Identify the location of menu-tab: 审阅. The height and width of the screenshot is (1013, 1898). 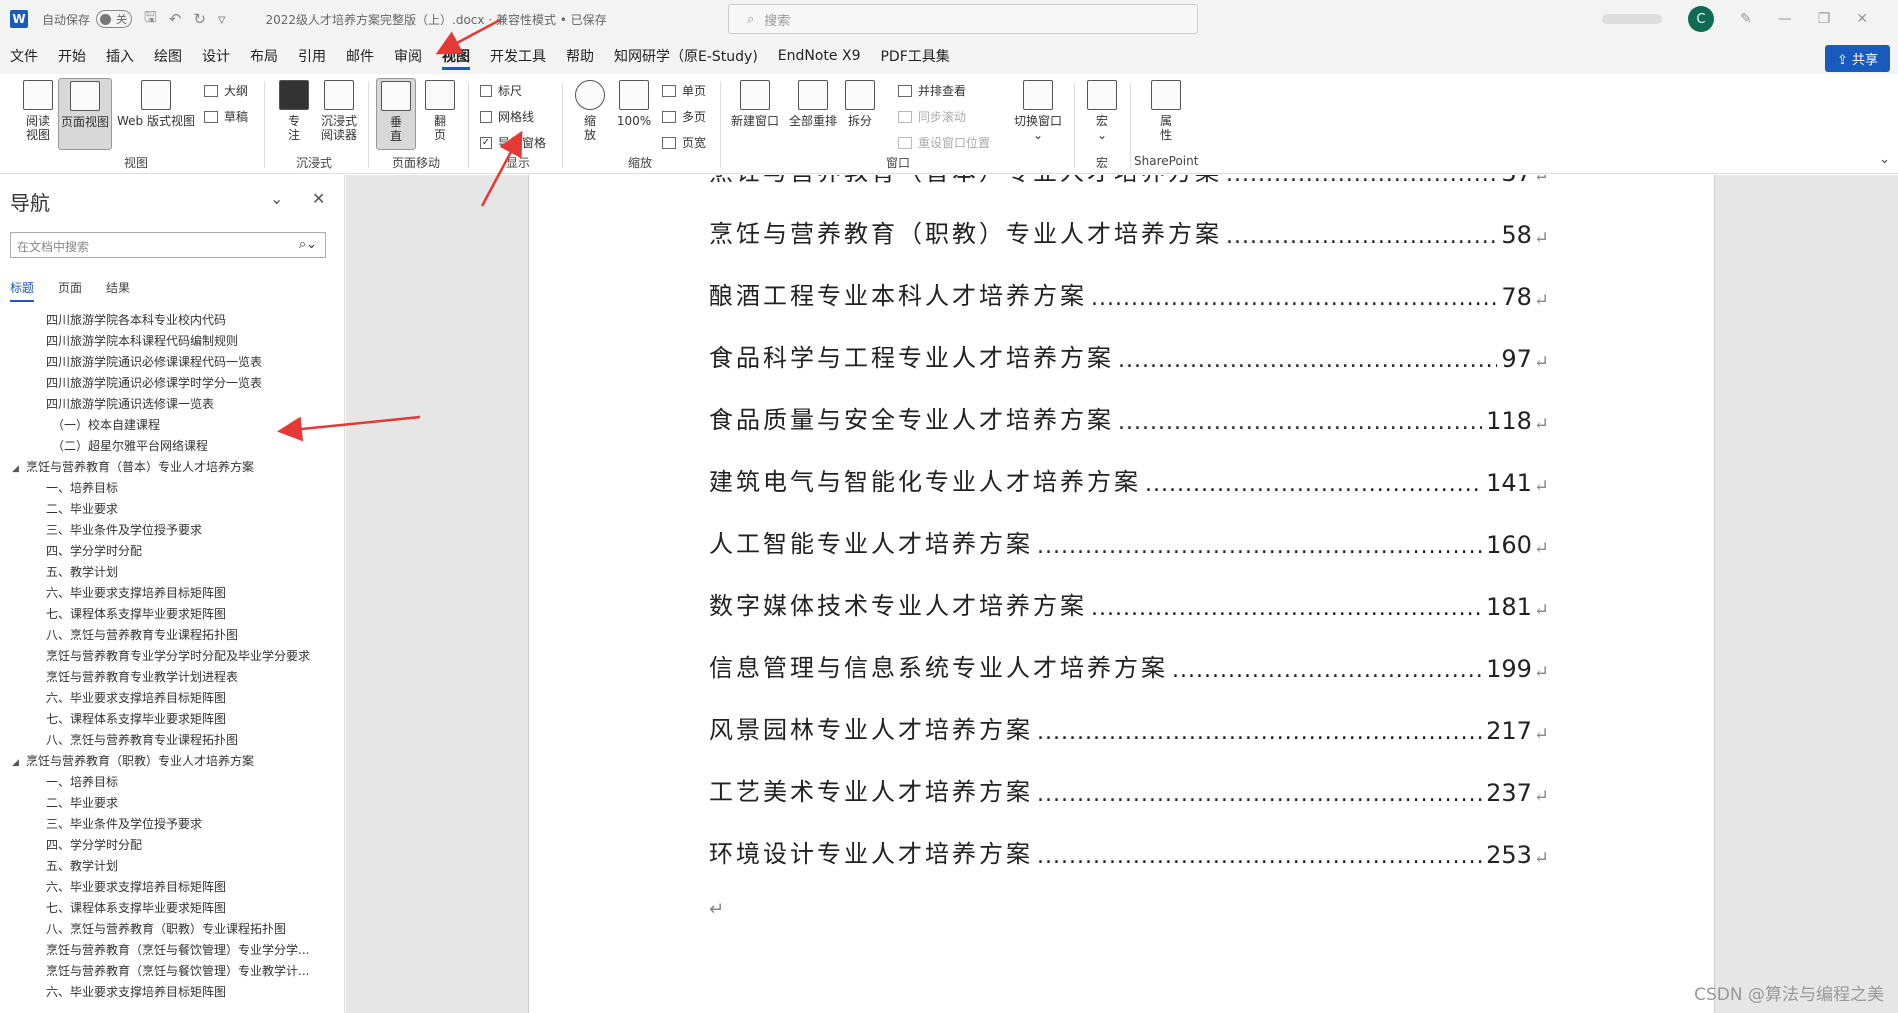
(408, 56).